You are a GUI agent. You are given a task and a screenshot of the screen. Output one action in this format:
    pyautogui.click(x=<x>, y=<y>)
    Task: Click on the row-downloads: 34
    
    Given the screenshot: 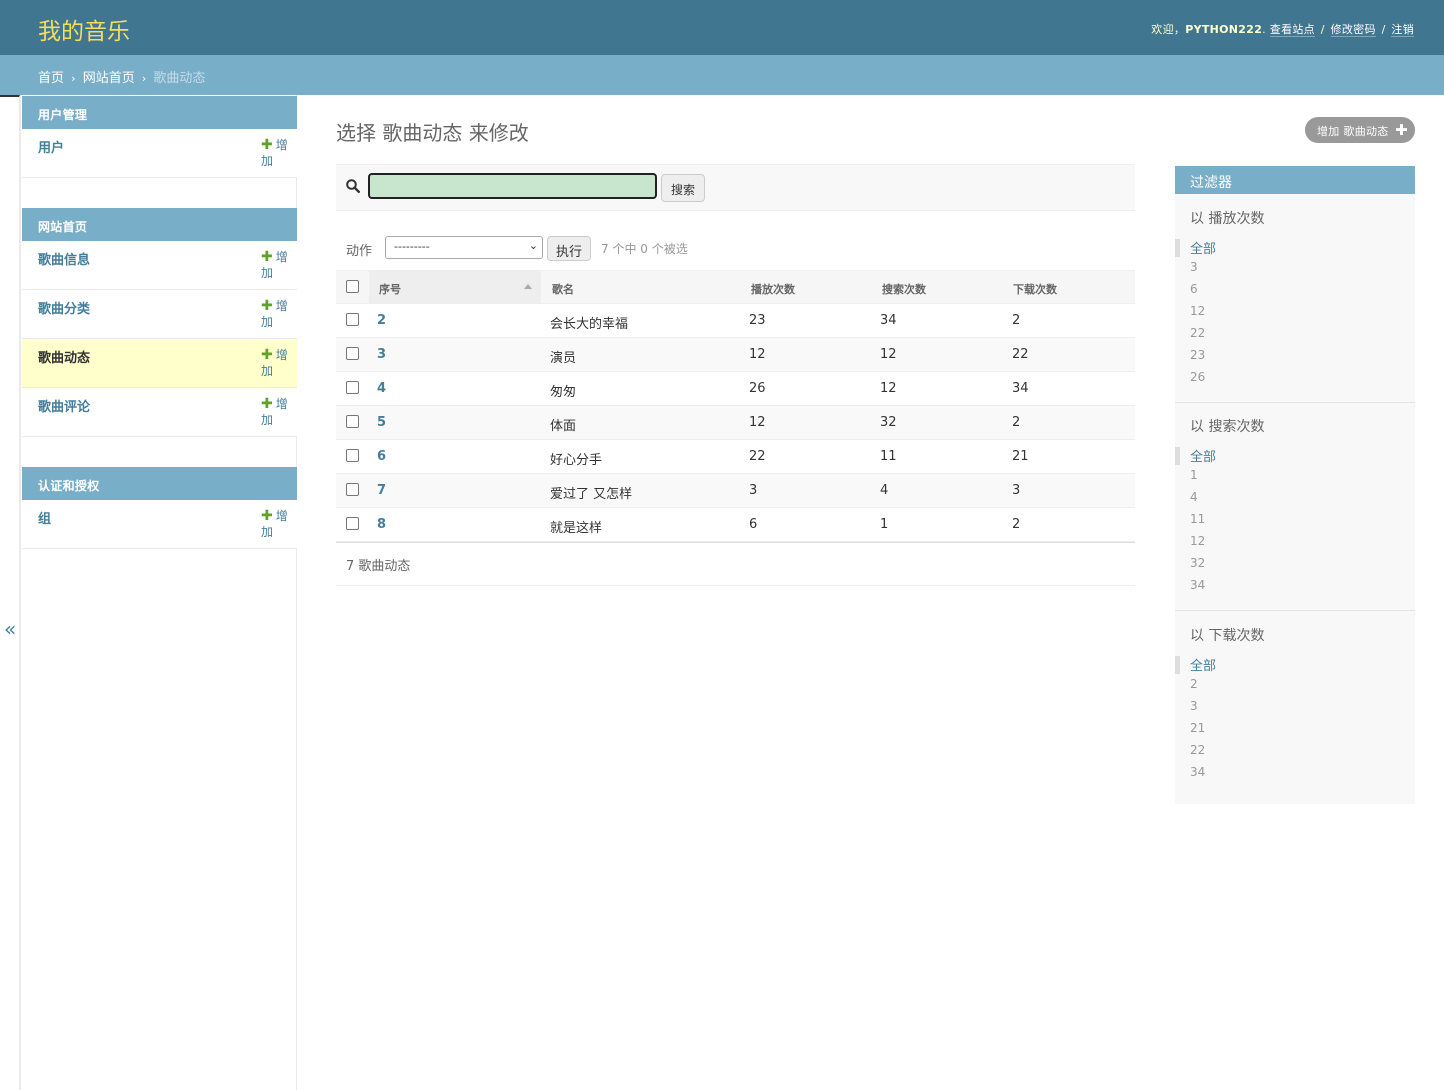 What is the action you would take?
    pyautogui.click(x=1020, y=388)
    